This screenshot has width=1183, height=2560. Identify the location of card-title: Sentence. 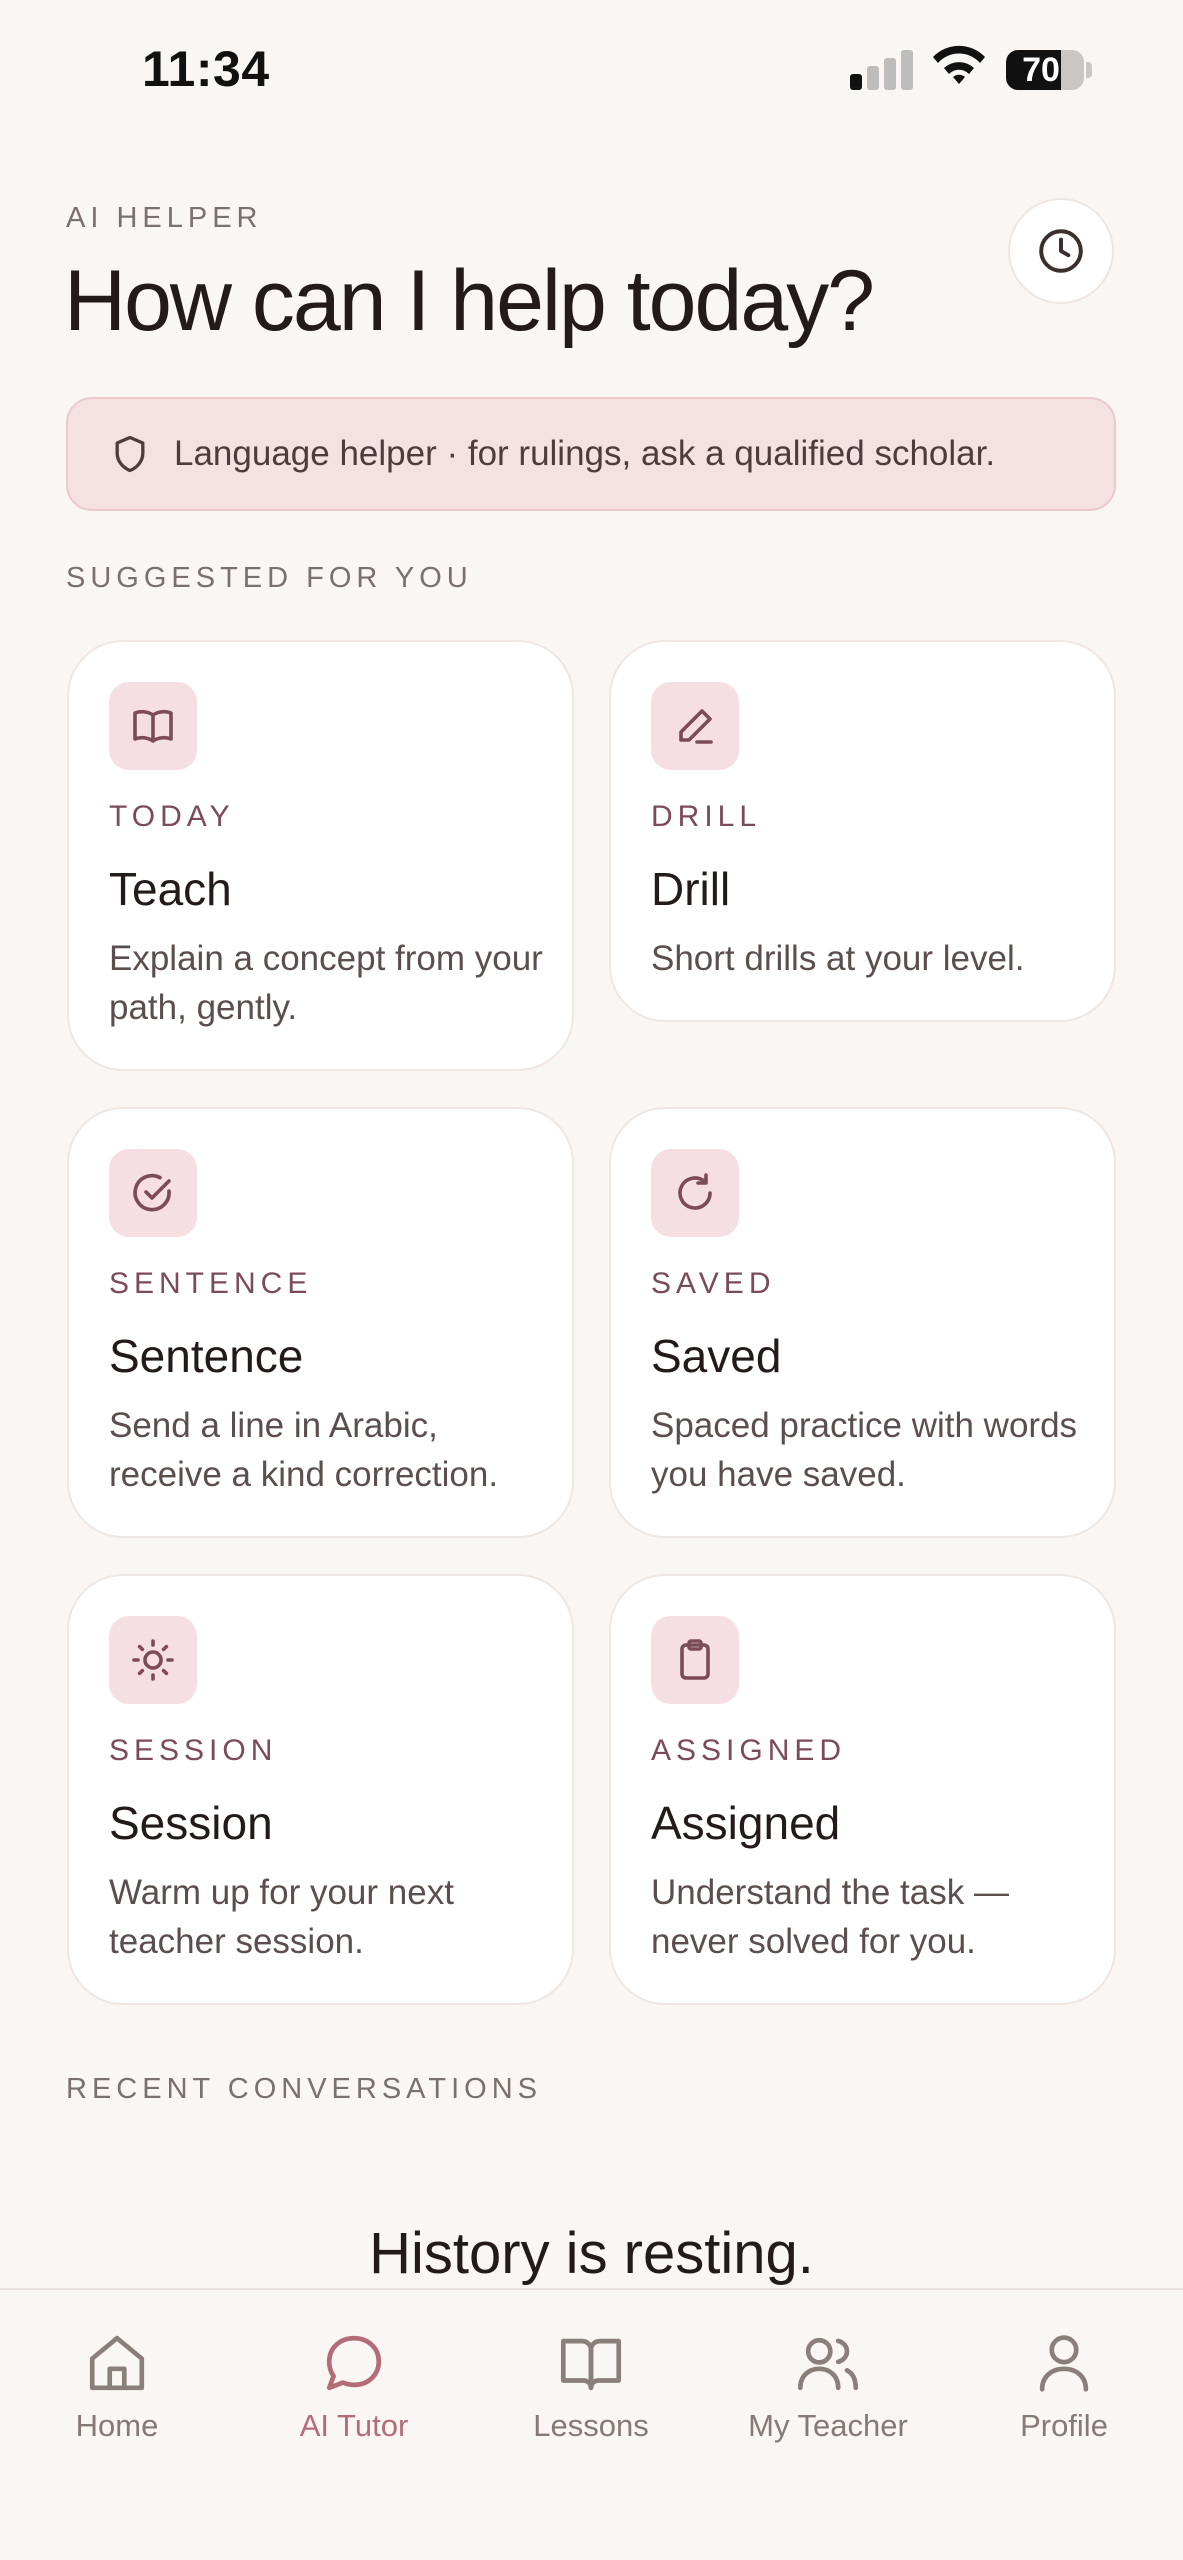
(206, 1356).